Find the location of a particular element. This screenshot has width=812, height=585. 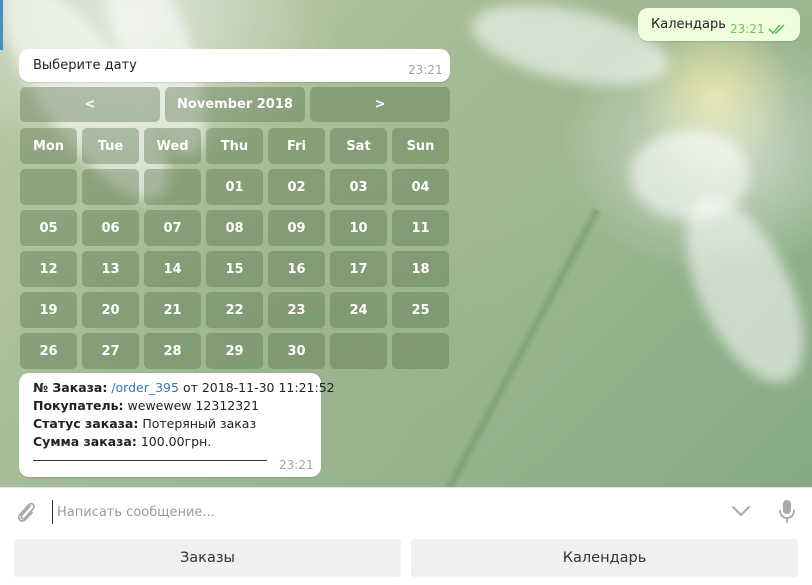

order-sum-line: Сумма заказа: 100.00грн. is located at coordinates (184, 442).